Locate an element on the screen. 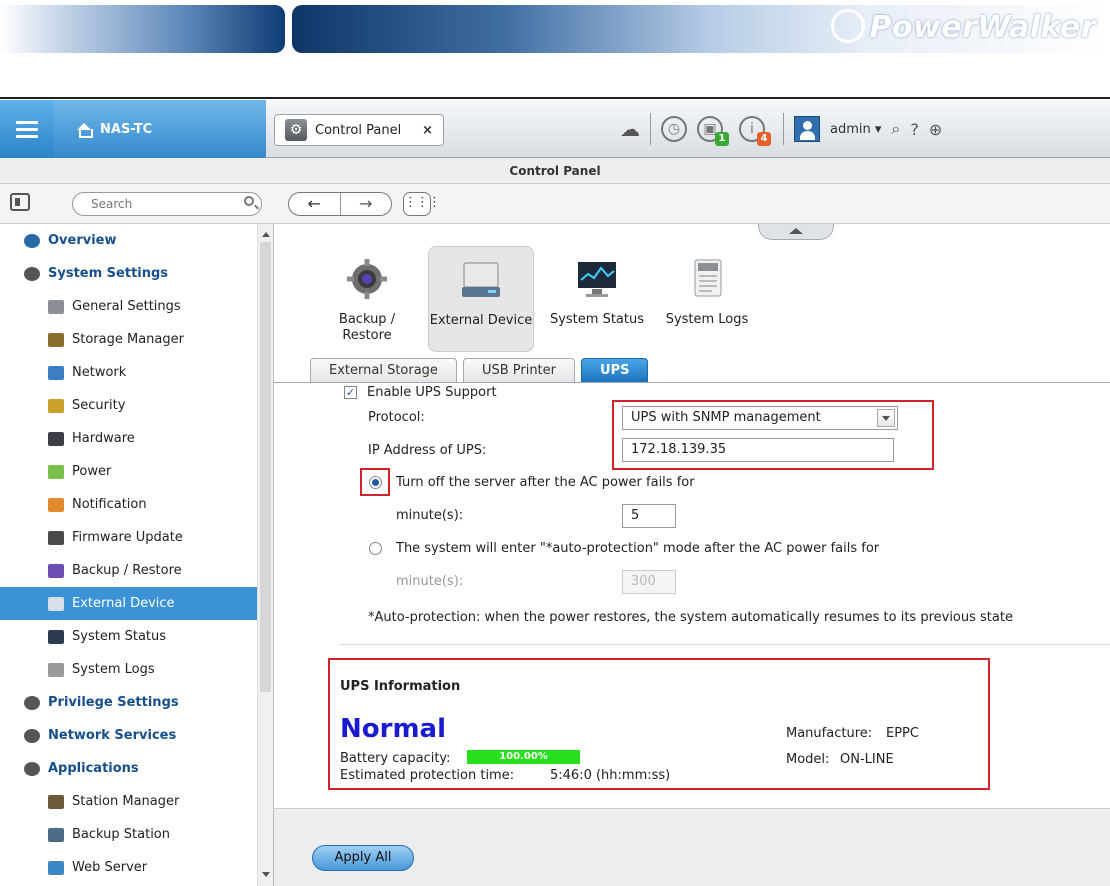  tab-ups: UPS is located at coordinates (615, 370).